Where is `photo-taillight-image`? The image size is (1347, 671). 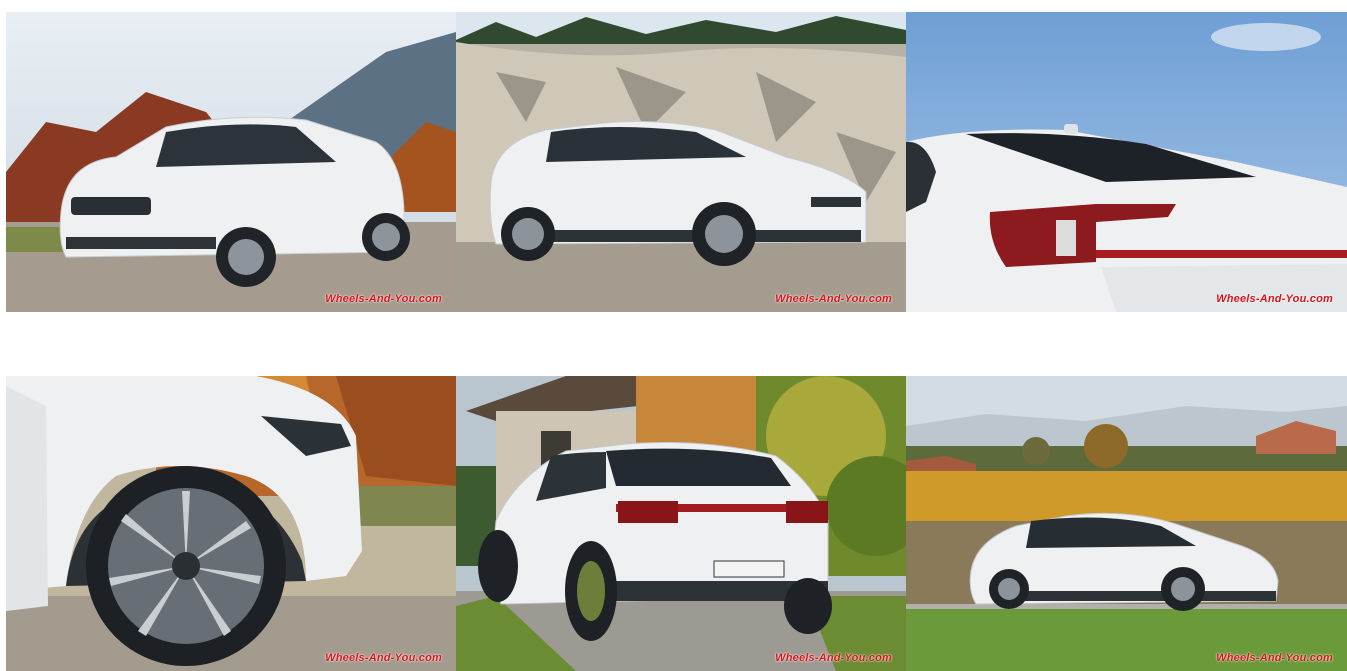 photo-taillight-image is located at coordinates (1126, 162).